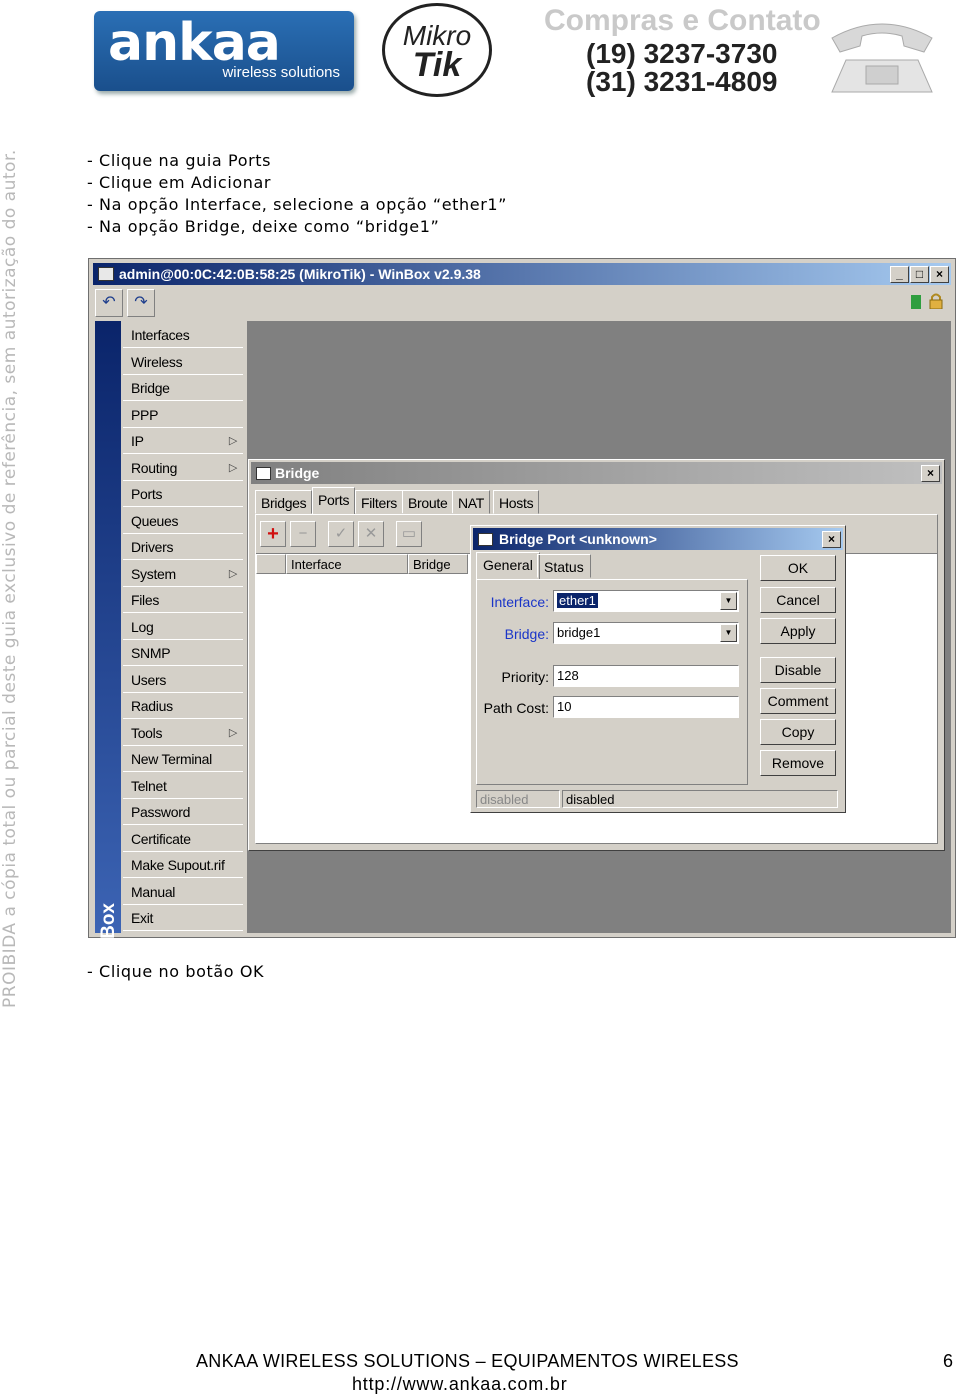 This screenshot has width=960, height=1395. I want to click on menu-item-wireless: Wireless, so click(183, 362).